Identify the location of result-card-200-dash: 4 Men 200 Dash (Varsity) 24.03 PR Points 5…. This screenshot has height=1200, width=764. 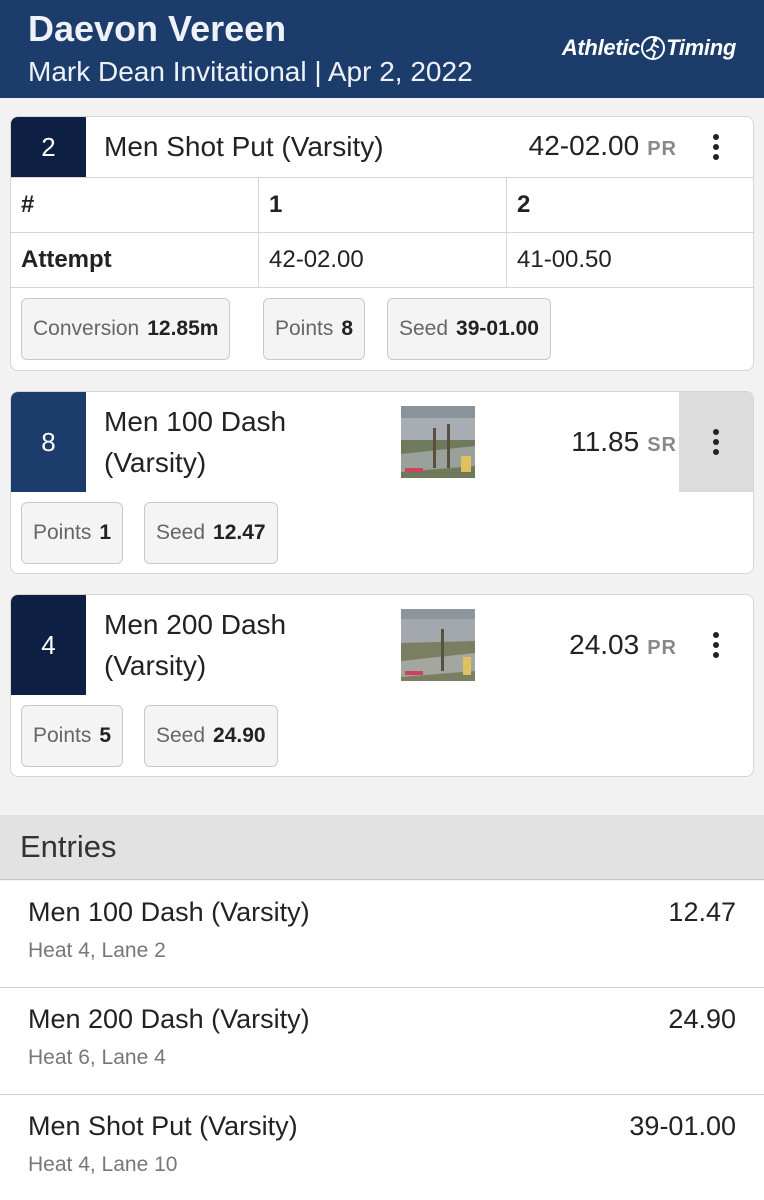
(382, 685).